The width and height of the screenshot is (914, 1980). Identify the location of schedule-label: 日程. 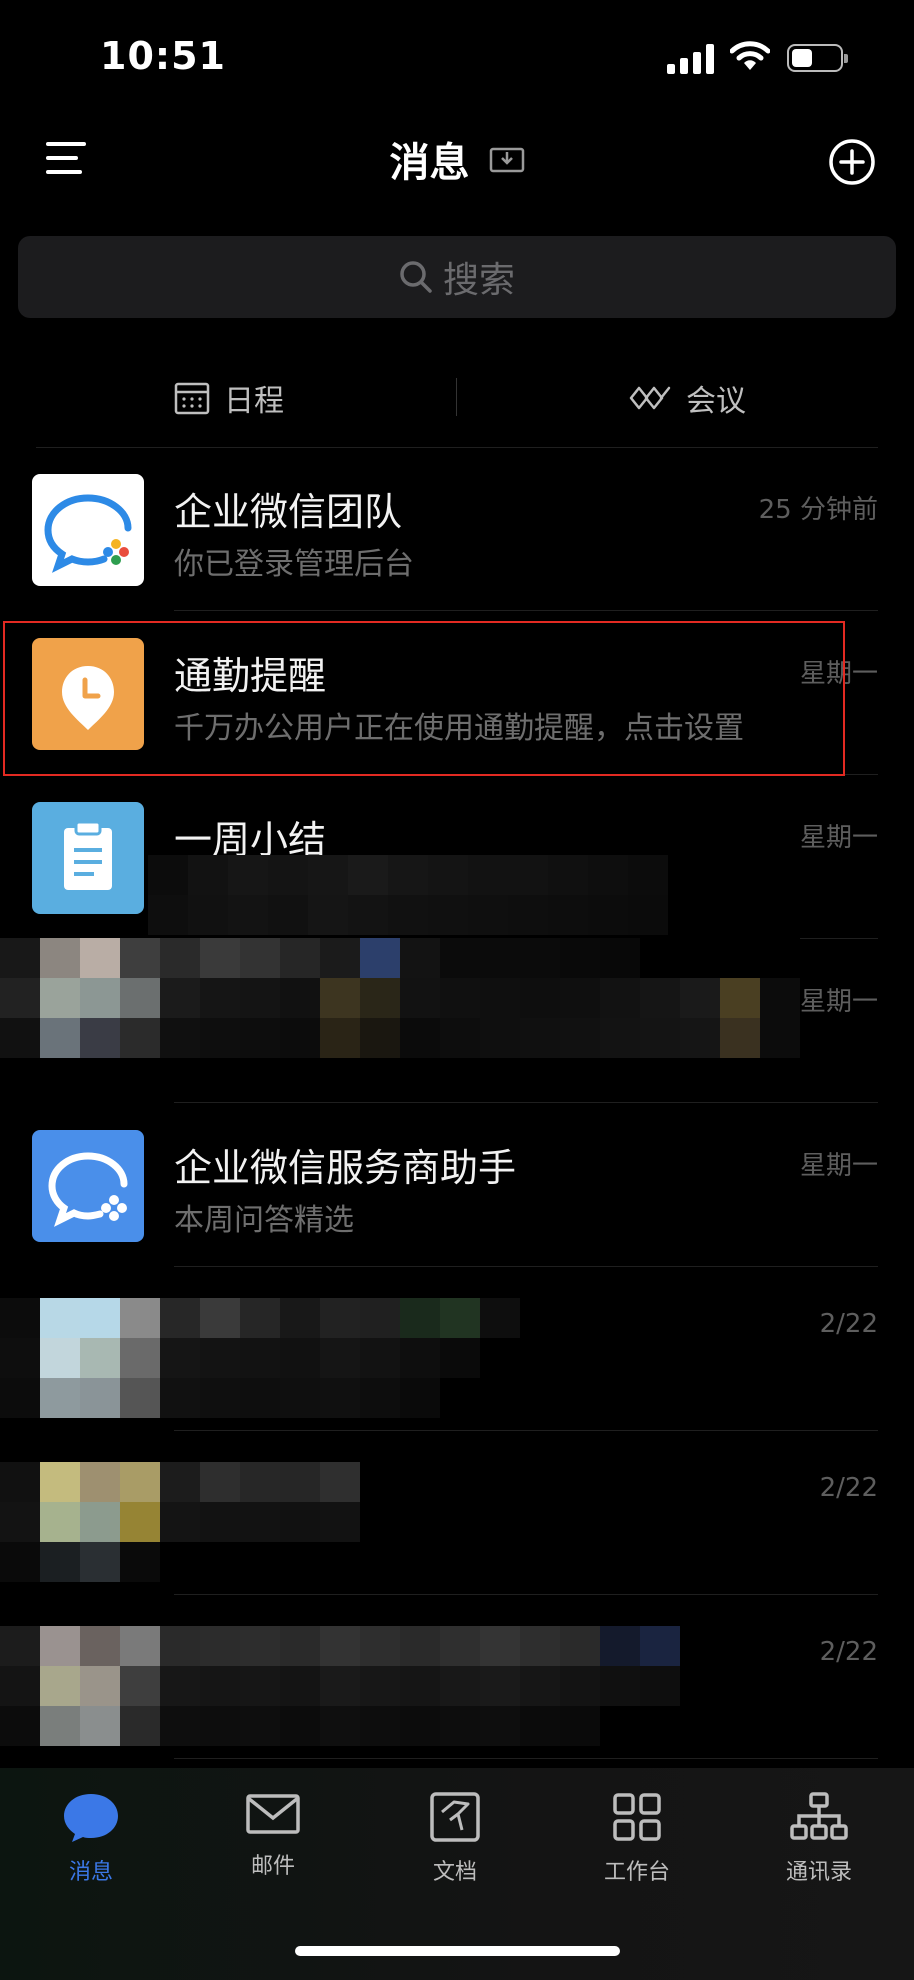
(254, 401).